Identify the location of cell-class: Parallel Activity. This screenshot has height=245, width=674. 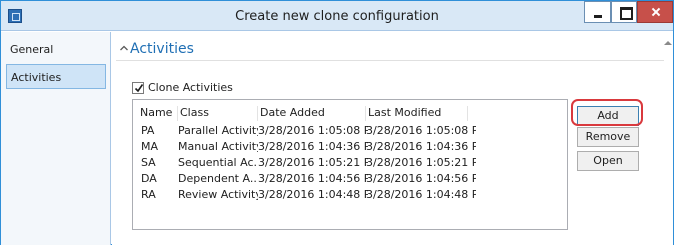
(218, 130).